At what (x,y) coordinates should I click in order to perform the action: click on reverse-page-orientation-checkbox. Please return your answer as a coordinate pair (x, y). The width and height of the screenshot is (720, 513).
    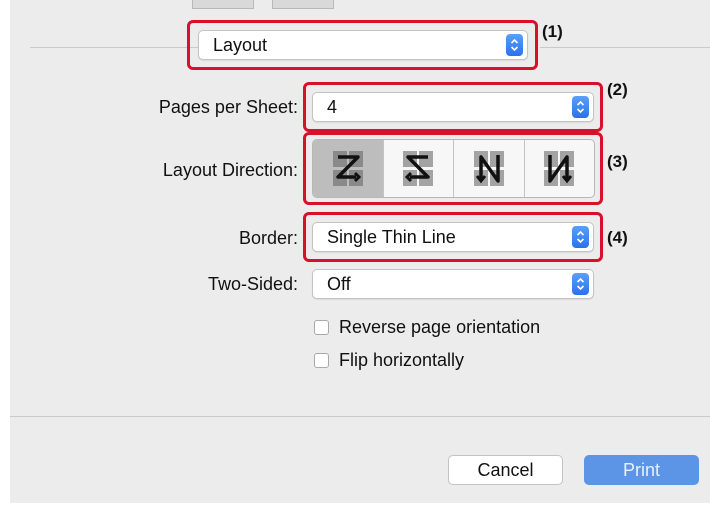
    Looking at the image, I should click on (321, 327).